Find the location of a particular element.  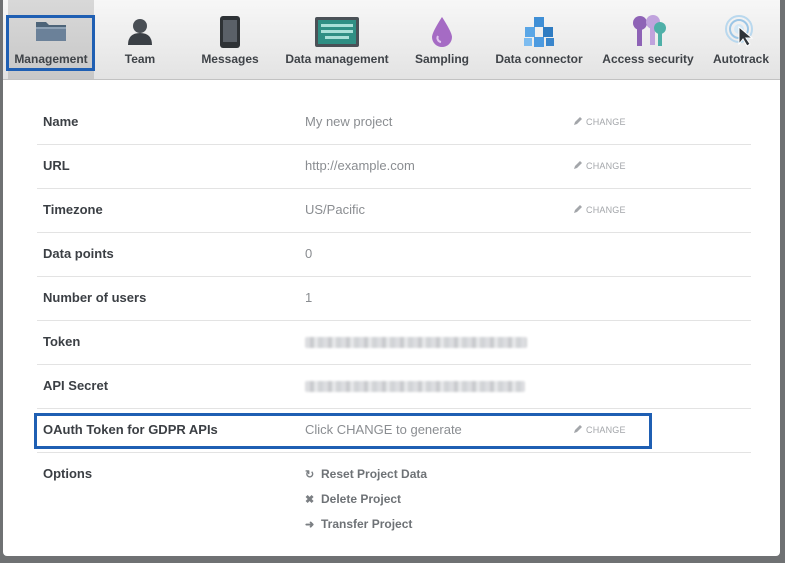

tab-access-security: Access security is located at coordinates (648, 39).